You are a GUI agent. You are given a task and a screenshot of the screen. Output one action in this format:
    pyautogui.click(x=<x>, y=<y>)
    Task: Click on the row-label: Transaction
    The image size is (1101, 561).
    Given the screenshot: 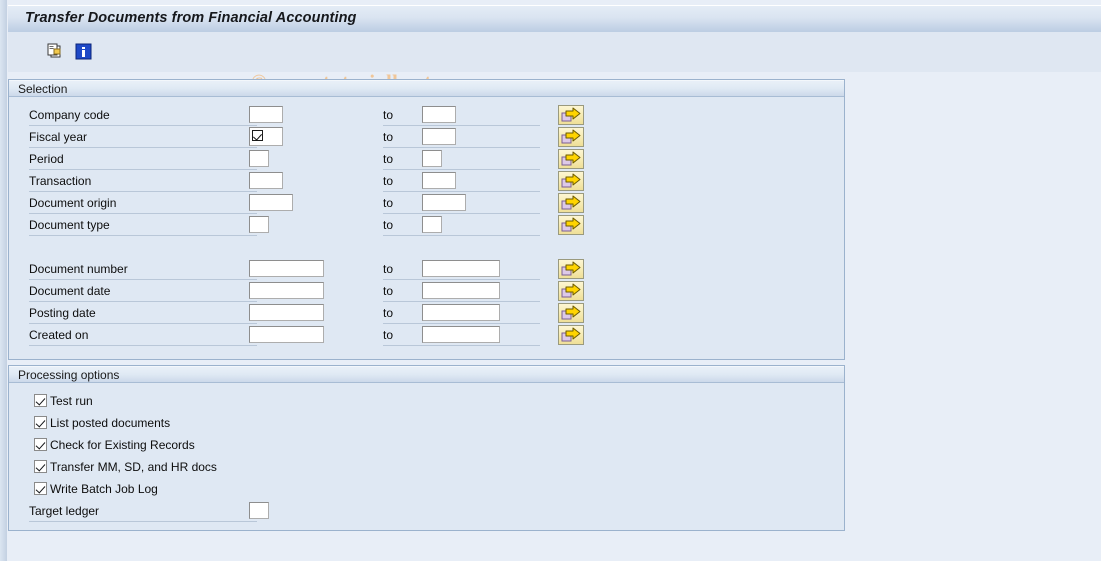 What is the action you would take?
    pyautogui.click(x=60, y=181)
    